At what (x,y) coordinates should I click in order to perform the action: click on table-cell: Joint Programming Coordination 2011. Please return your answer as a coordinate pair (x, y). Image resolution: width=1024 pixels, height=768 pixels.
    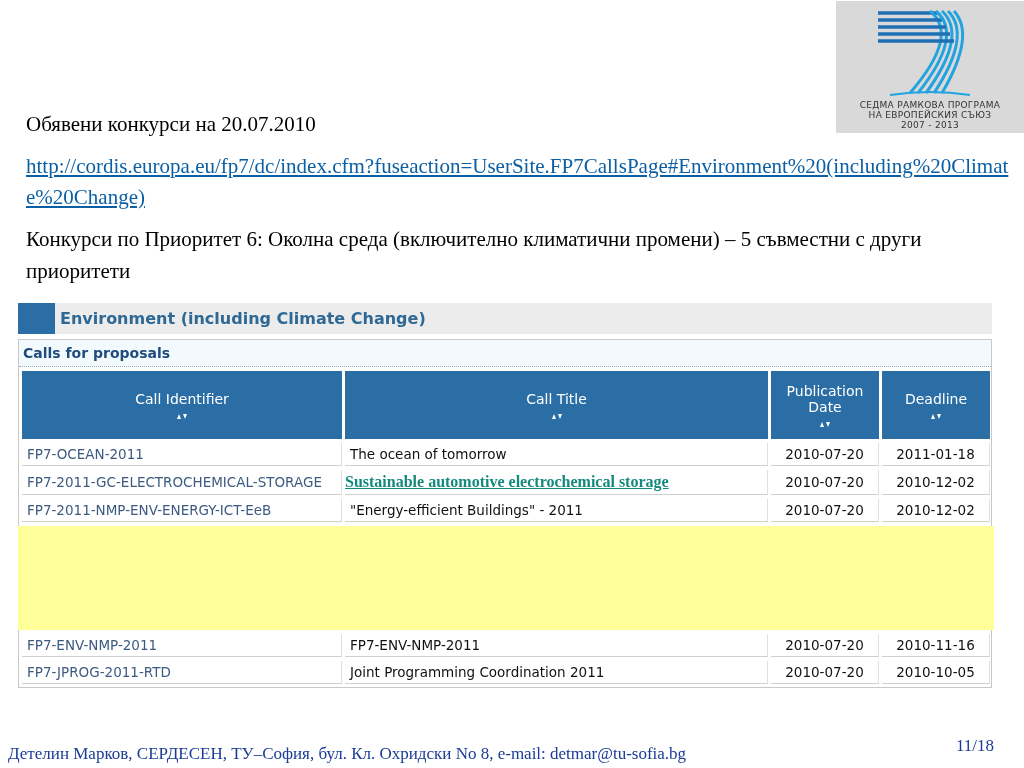
    Looking at the image, I should click on (556, 672).